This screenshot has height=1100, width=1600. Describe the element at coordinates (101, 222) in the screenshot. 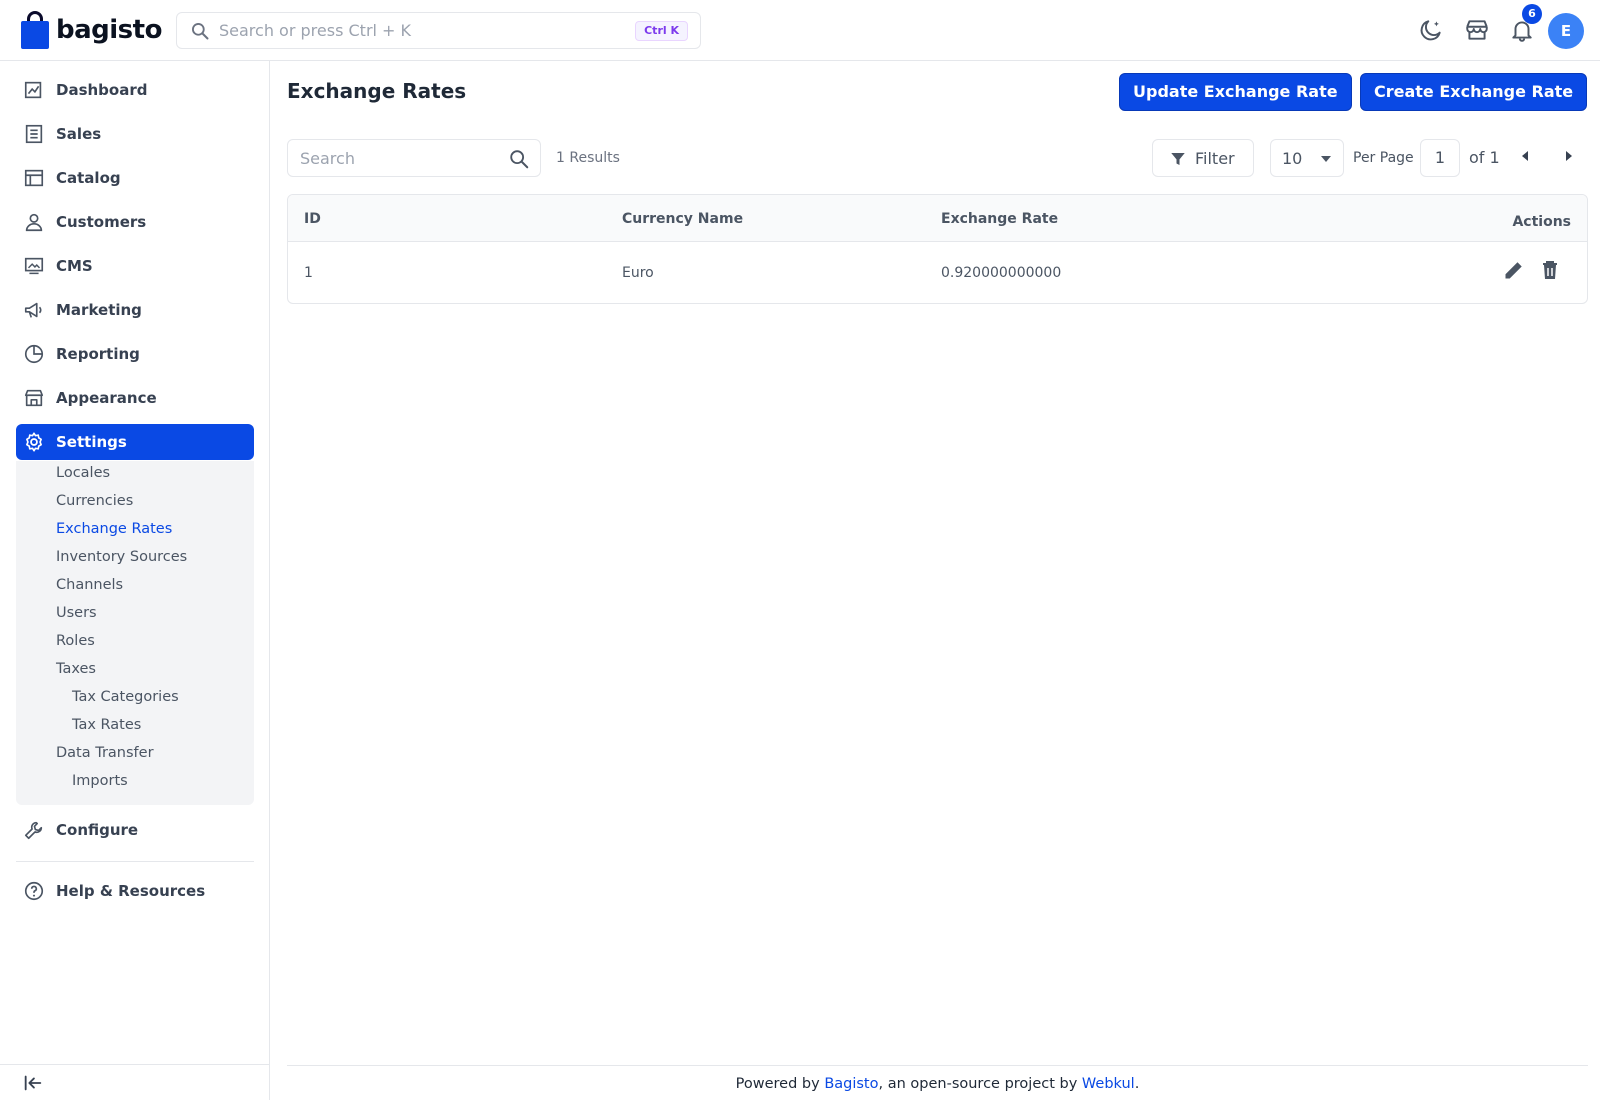

I see `sidebar-item-label: Customers` at that location.